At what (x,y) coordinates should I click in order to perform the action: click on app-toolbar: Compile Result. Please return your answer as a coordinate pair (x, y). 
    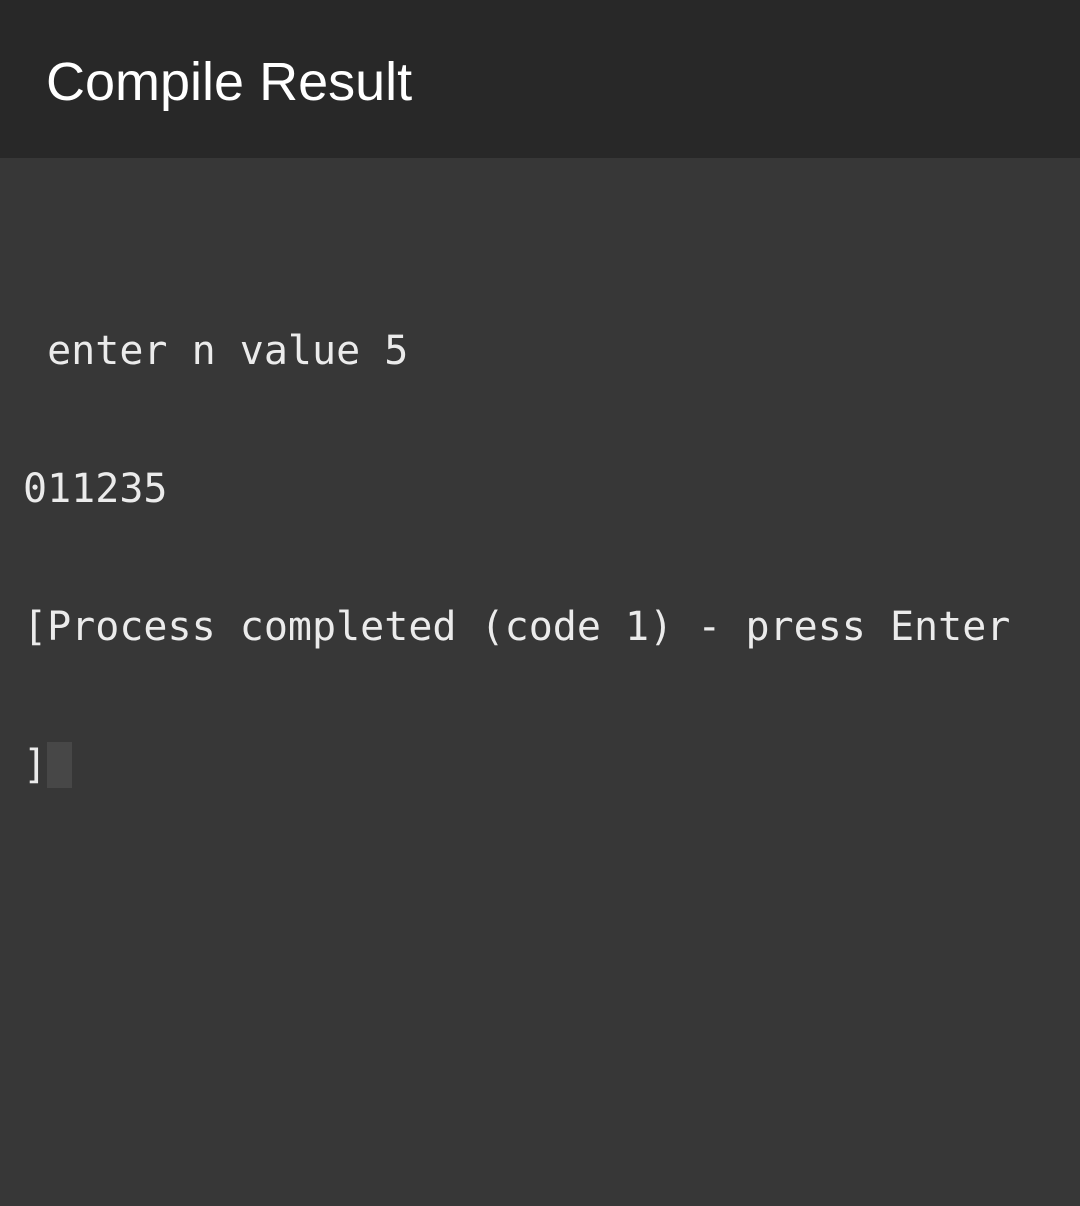
    Looking at the image, I should click on (540, 79).